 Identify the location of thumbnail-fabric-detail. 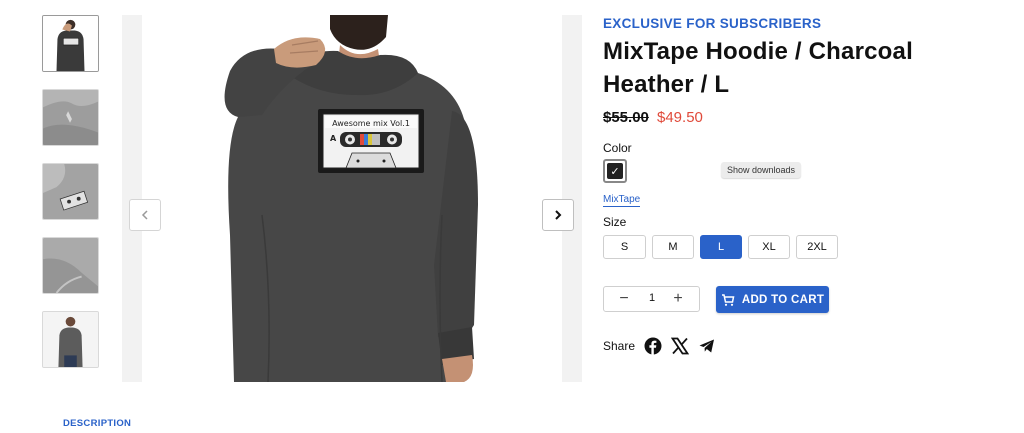
(70, 117).